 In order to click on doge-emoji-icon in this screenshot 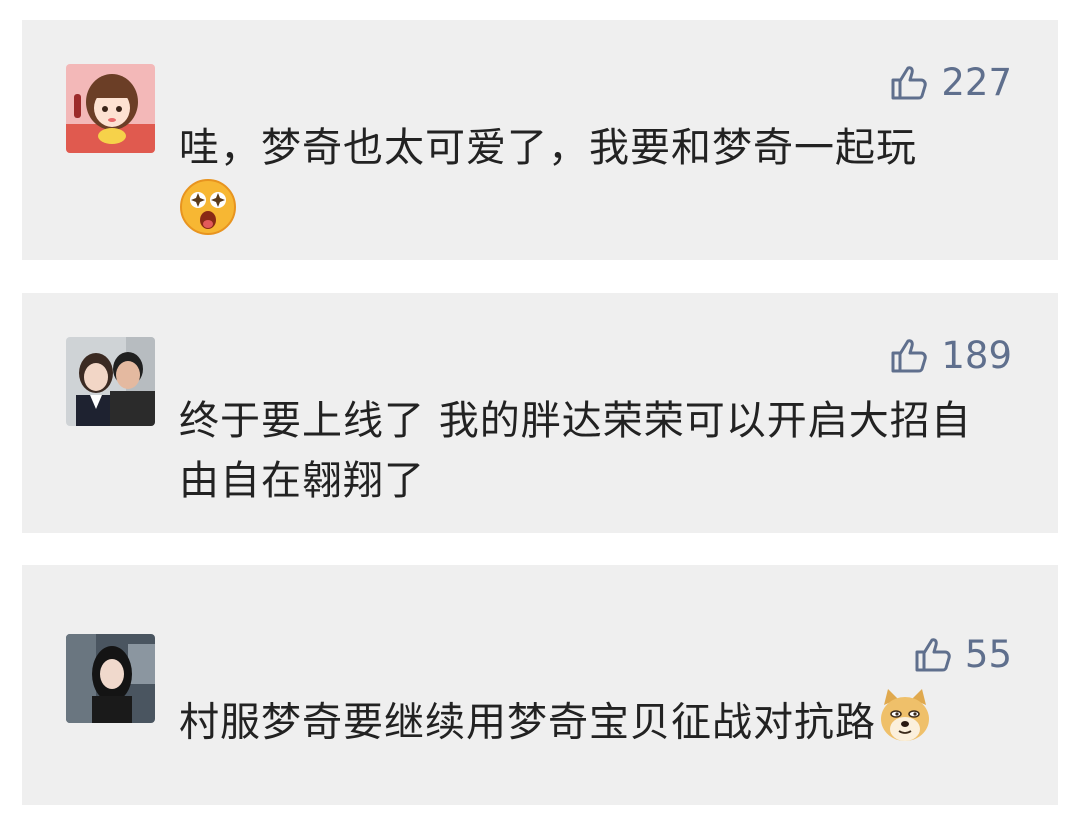, I will do `click(905, 724)`.